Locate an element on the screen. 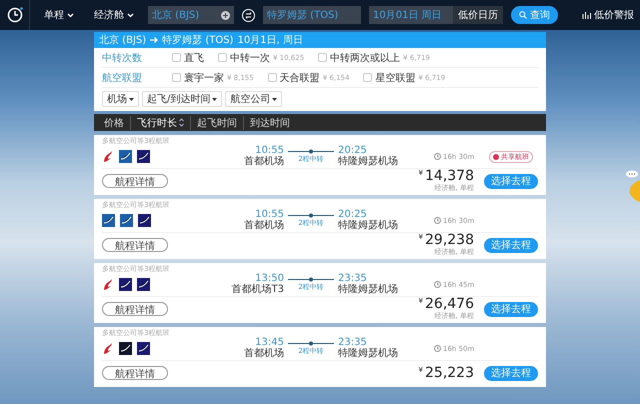  filter-label: 航空联盟 is located at coordinates (122, 78).